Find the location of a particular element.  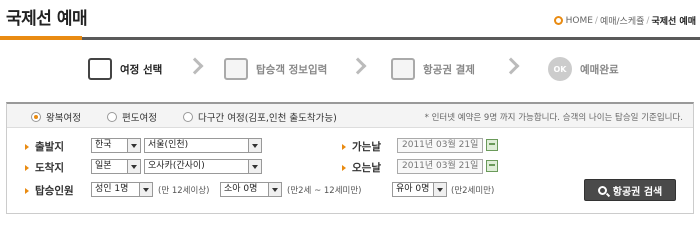

return-date-label-text: 오는날 is located at coordinates (366, 168).